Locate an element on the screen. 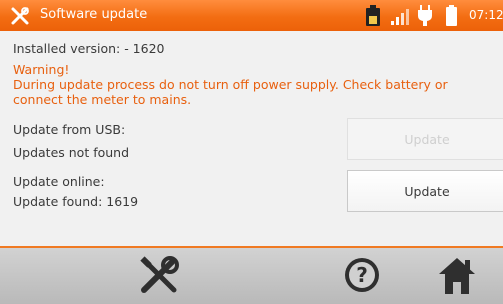 This screenshot has height=304, width=503. usb-update-button: Update is located at coordinates (425, 139).